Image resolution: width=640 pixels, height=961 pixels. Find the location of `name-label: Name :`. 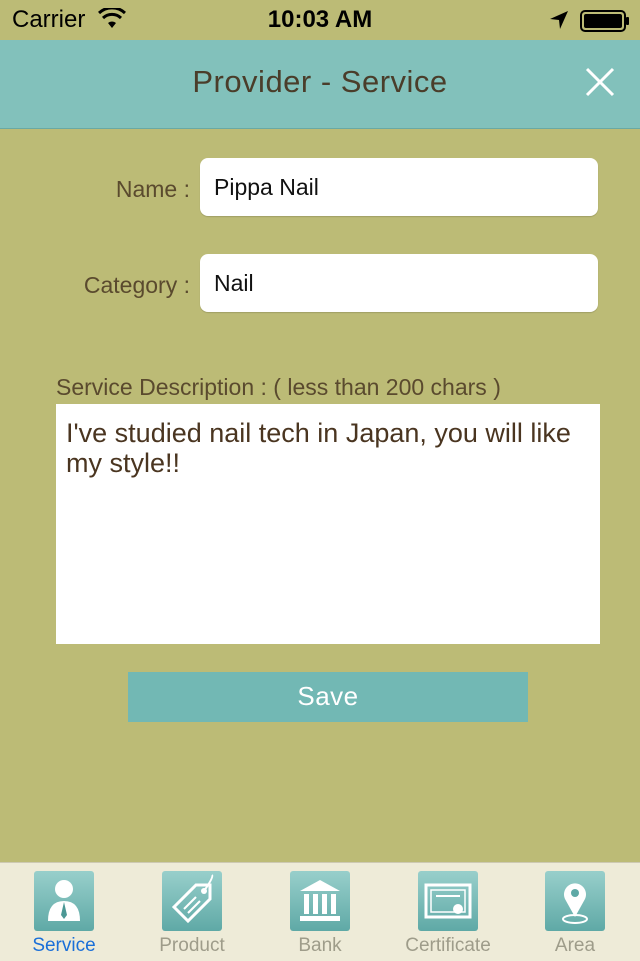

name-label: Name : is located at coordinates (152, 189).